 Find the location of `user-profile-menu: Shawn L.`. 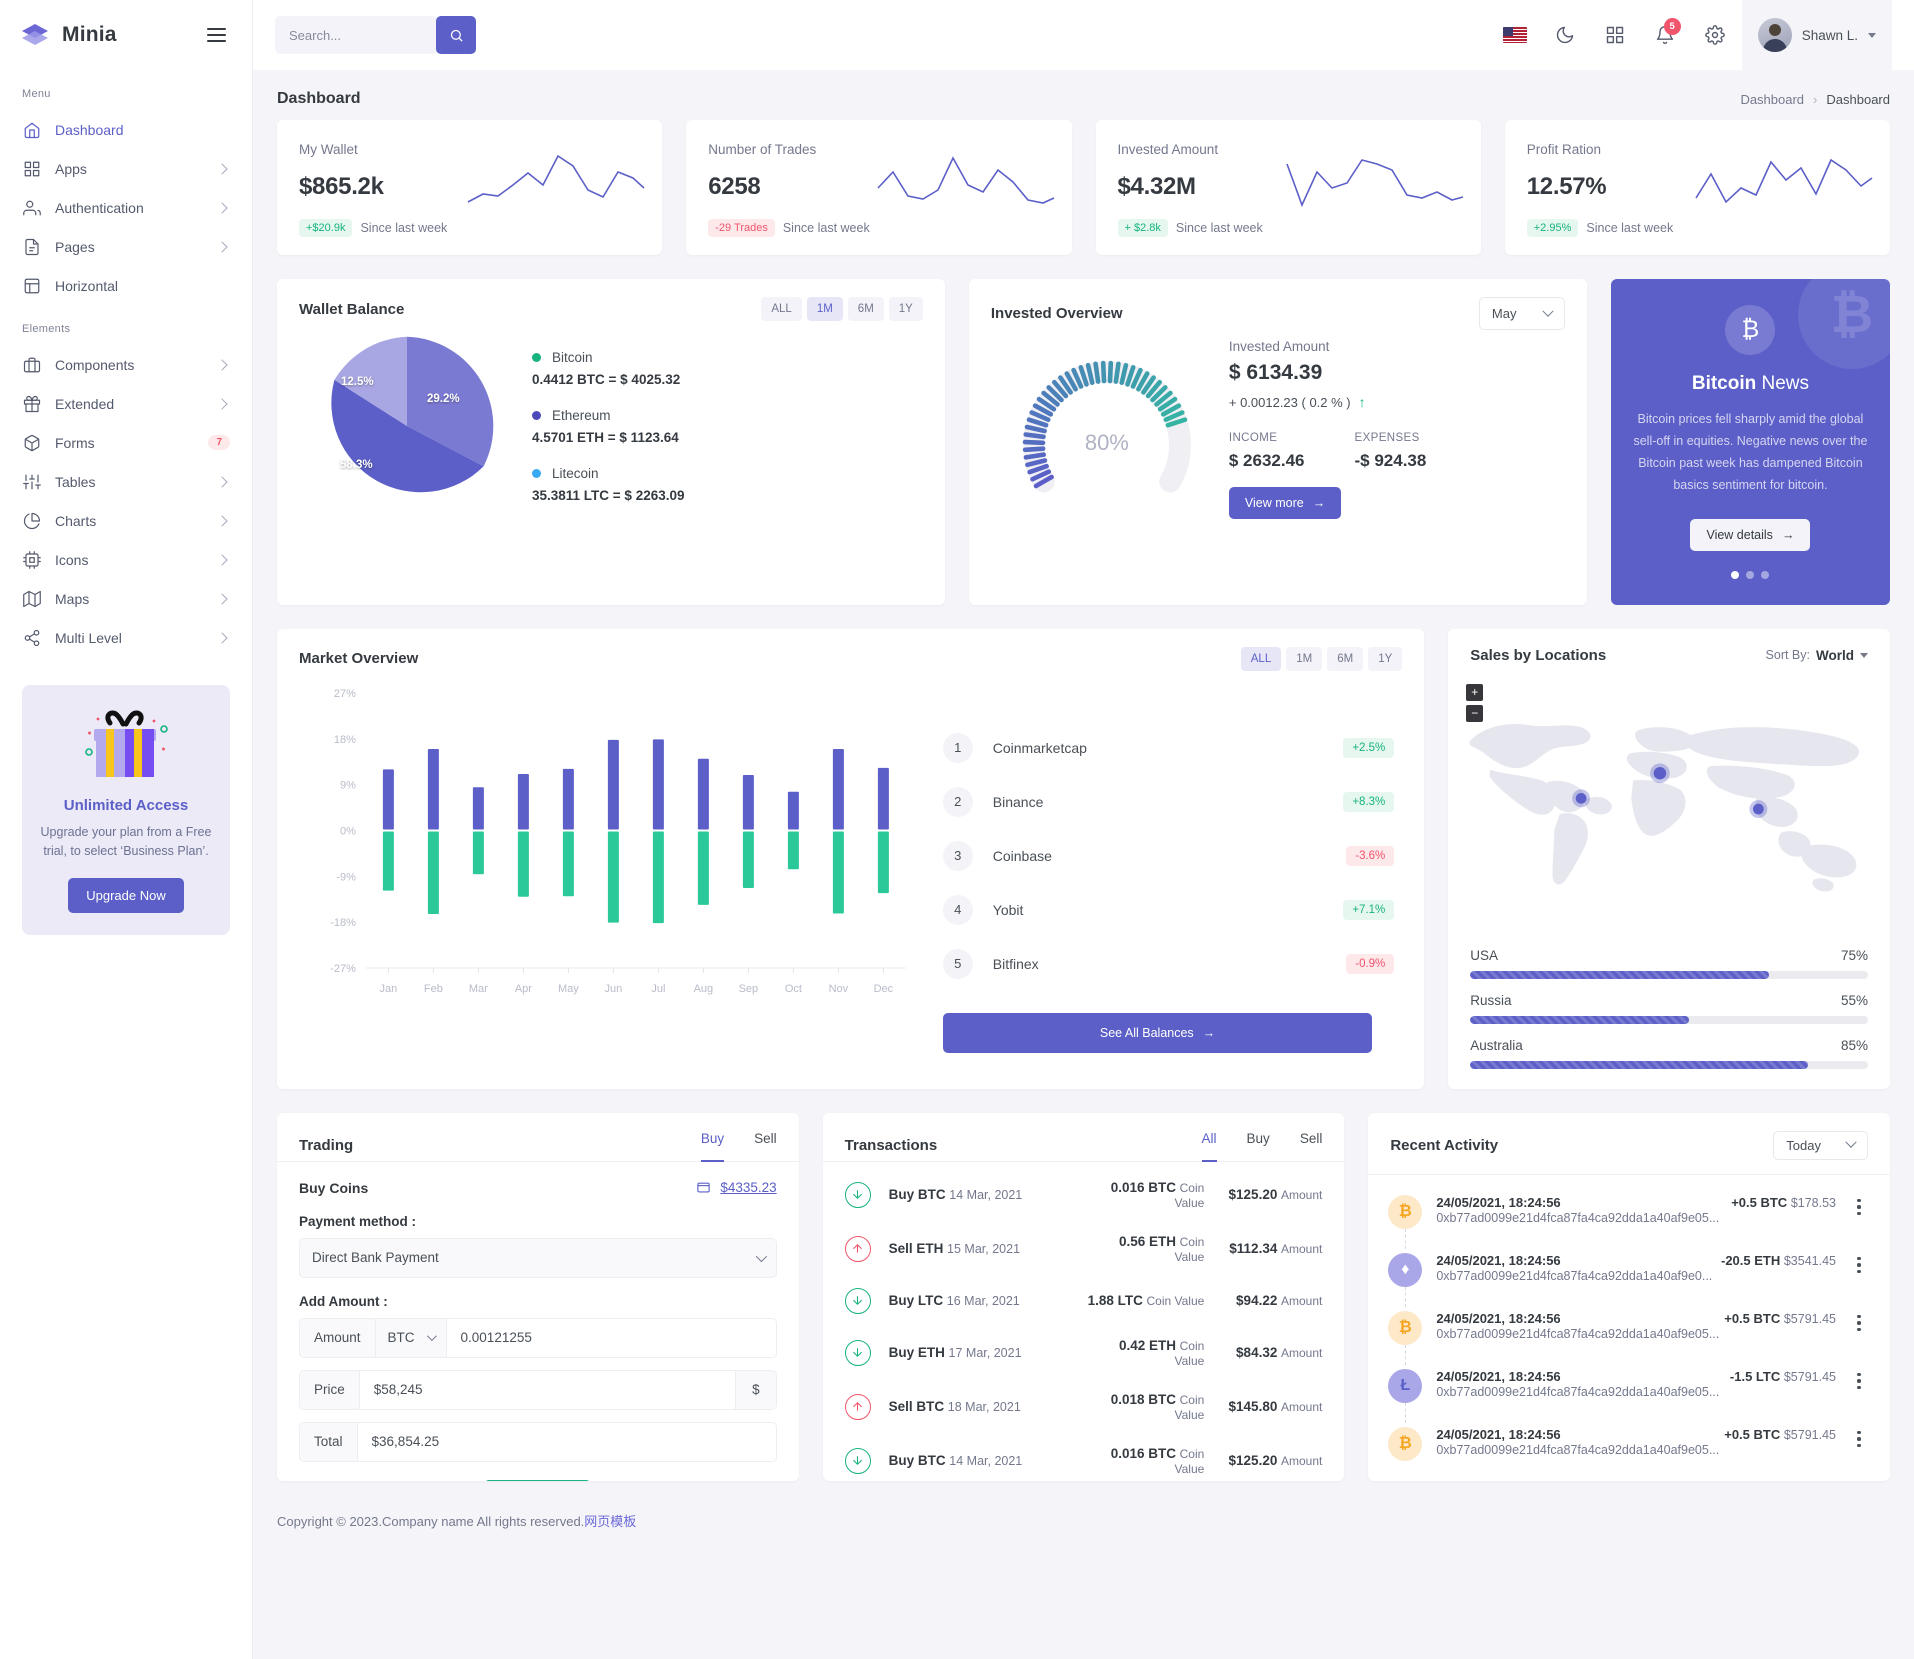

user-profile-menu: Shawn L. is located at coordinates (1816, 35).